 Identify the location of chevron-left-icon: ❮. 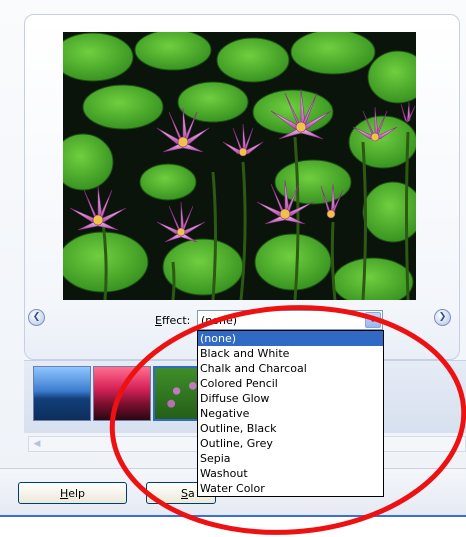
(36, 317).